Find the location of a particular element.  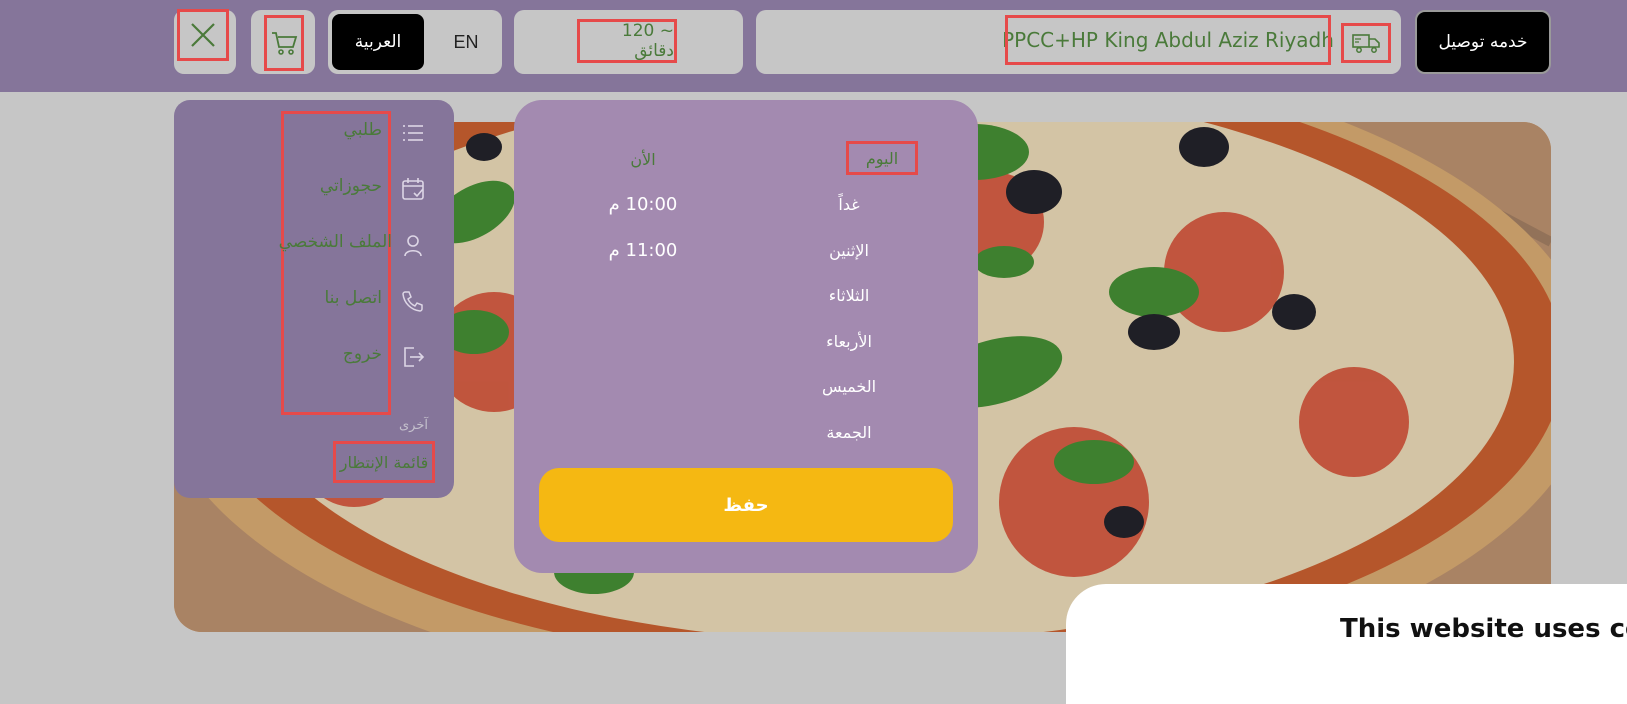

close-menu-button is located at coordinates (205, 41).